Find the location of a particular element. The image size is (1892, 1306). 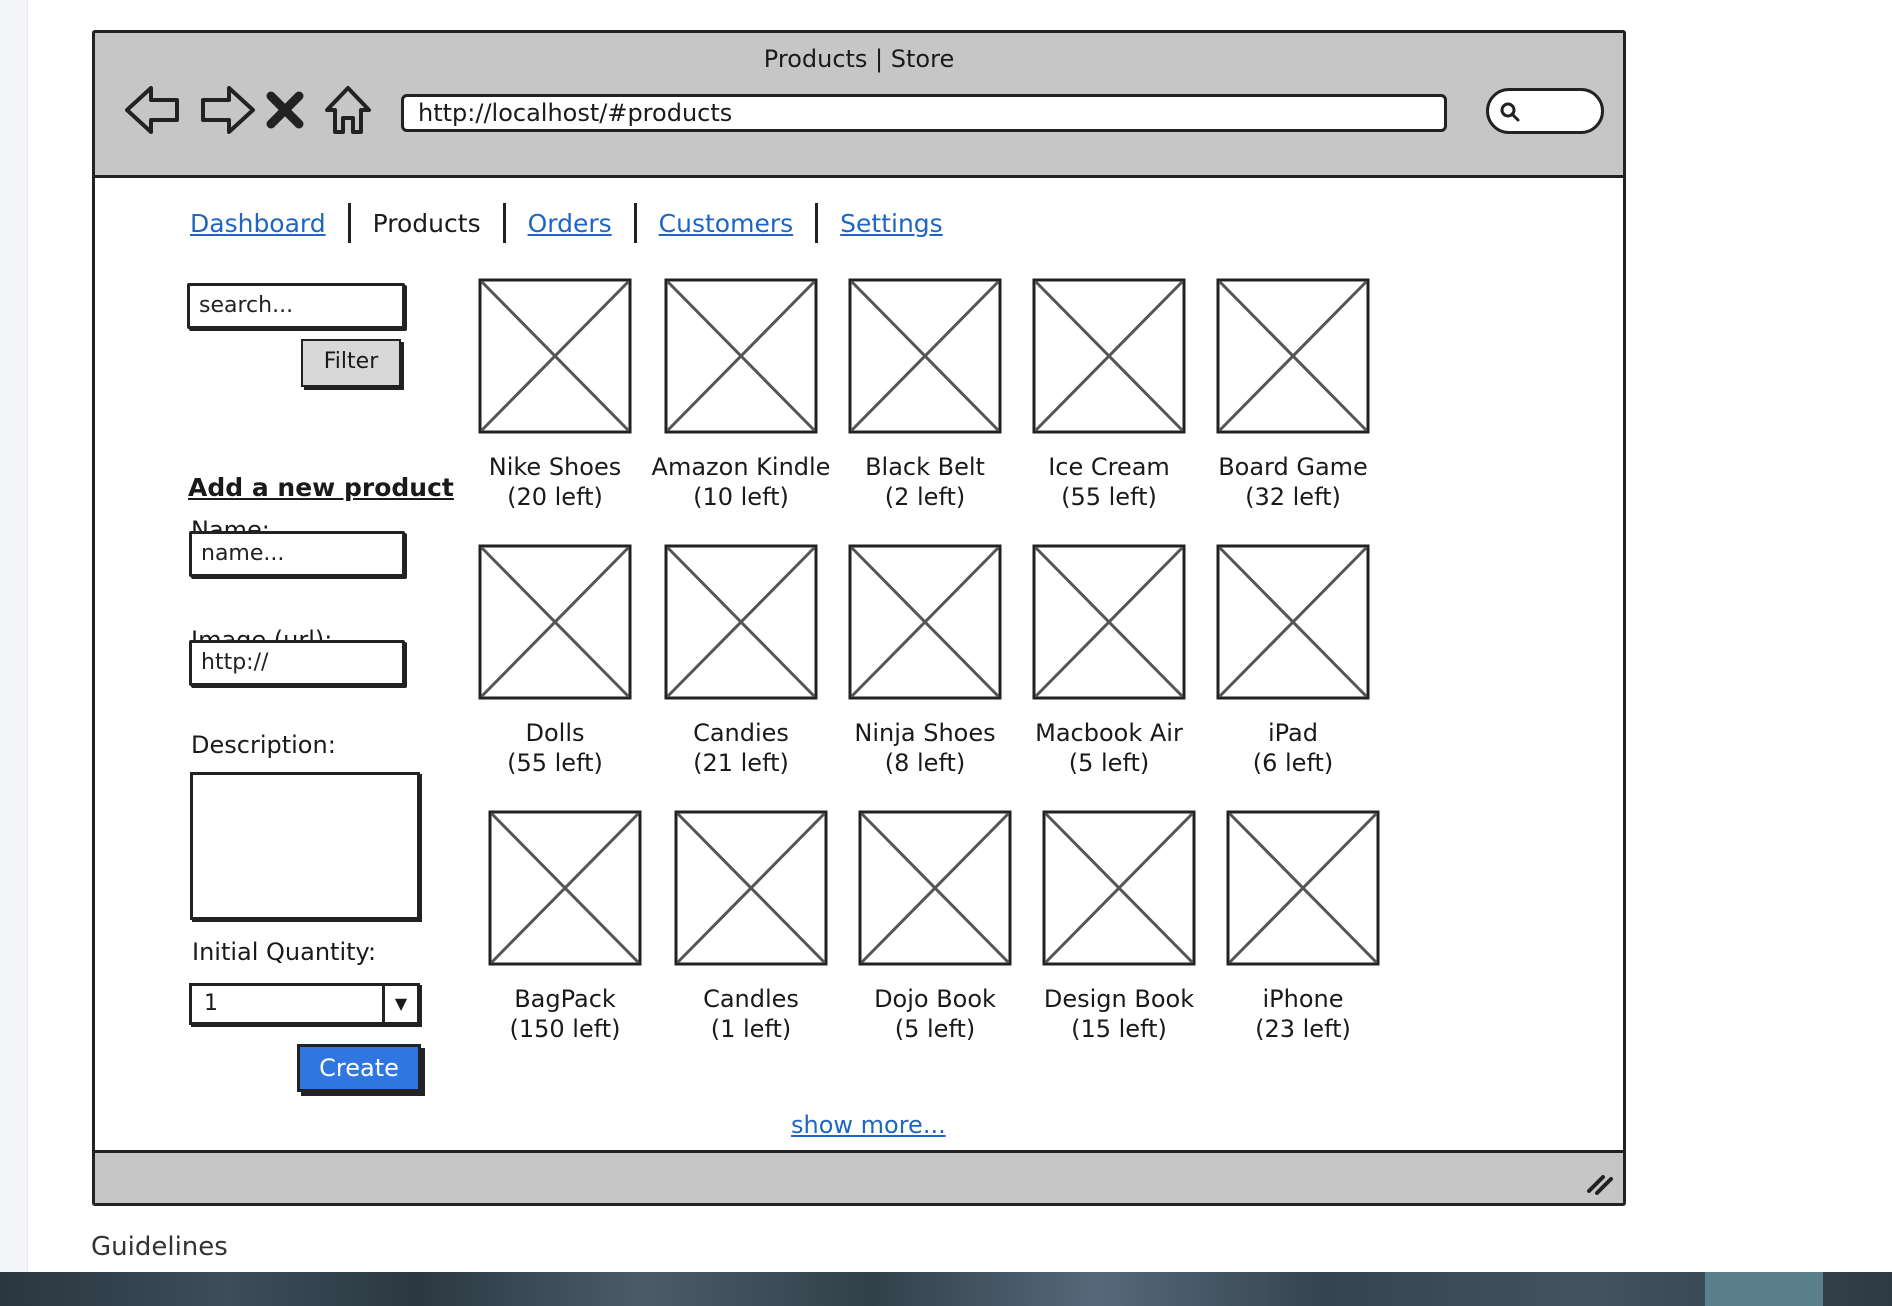

product-name: Dolls is located at coordinates (555, 733).